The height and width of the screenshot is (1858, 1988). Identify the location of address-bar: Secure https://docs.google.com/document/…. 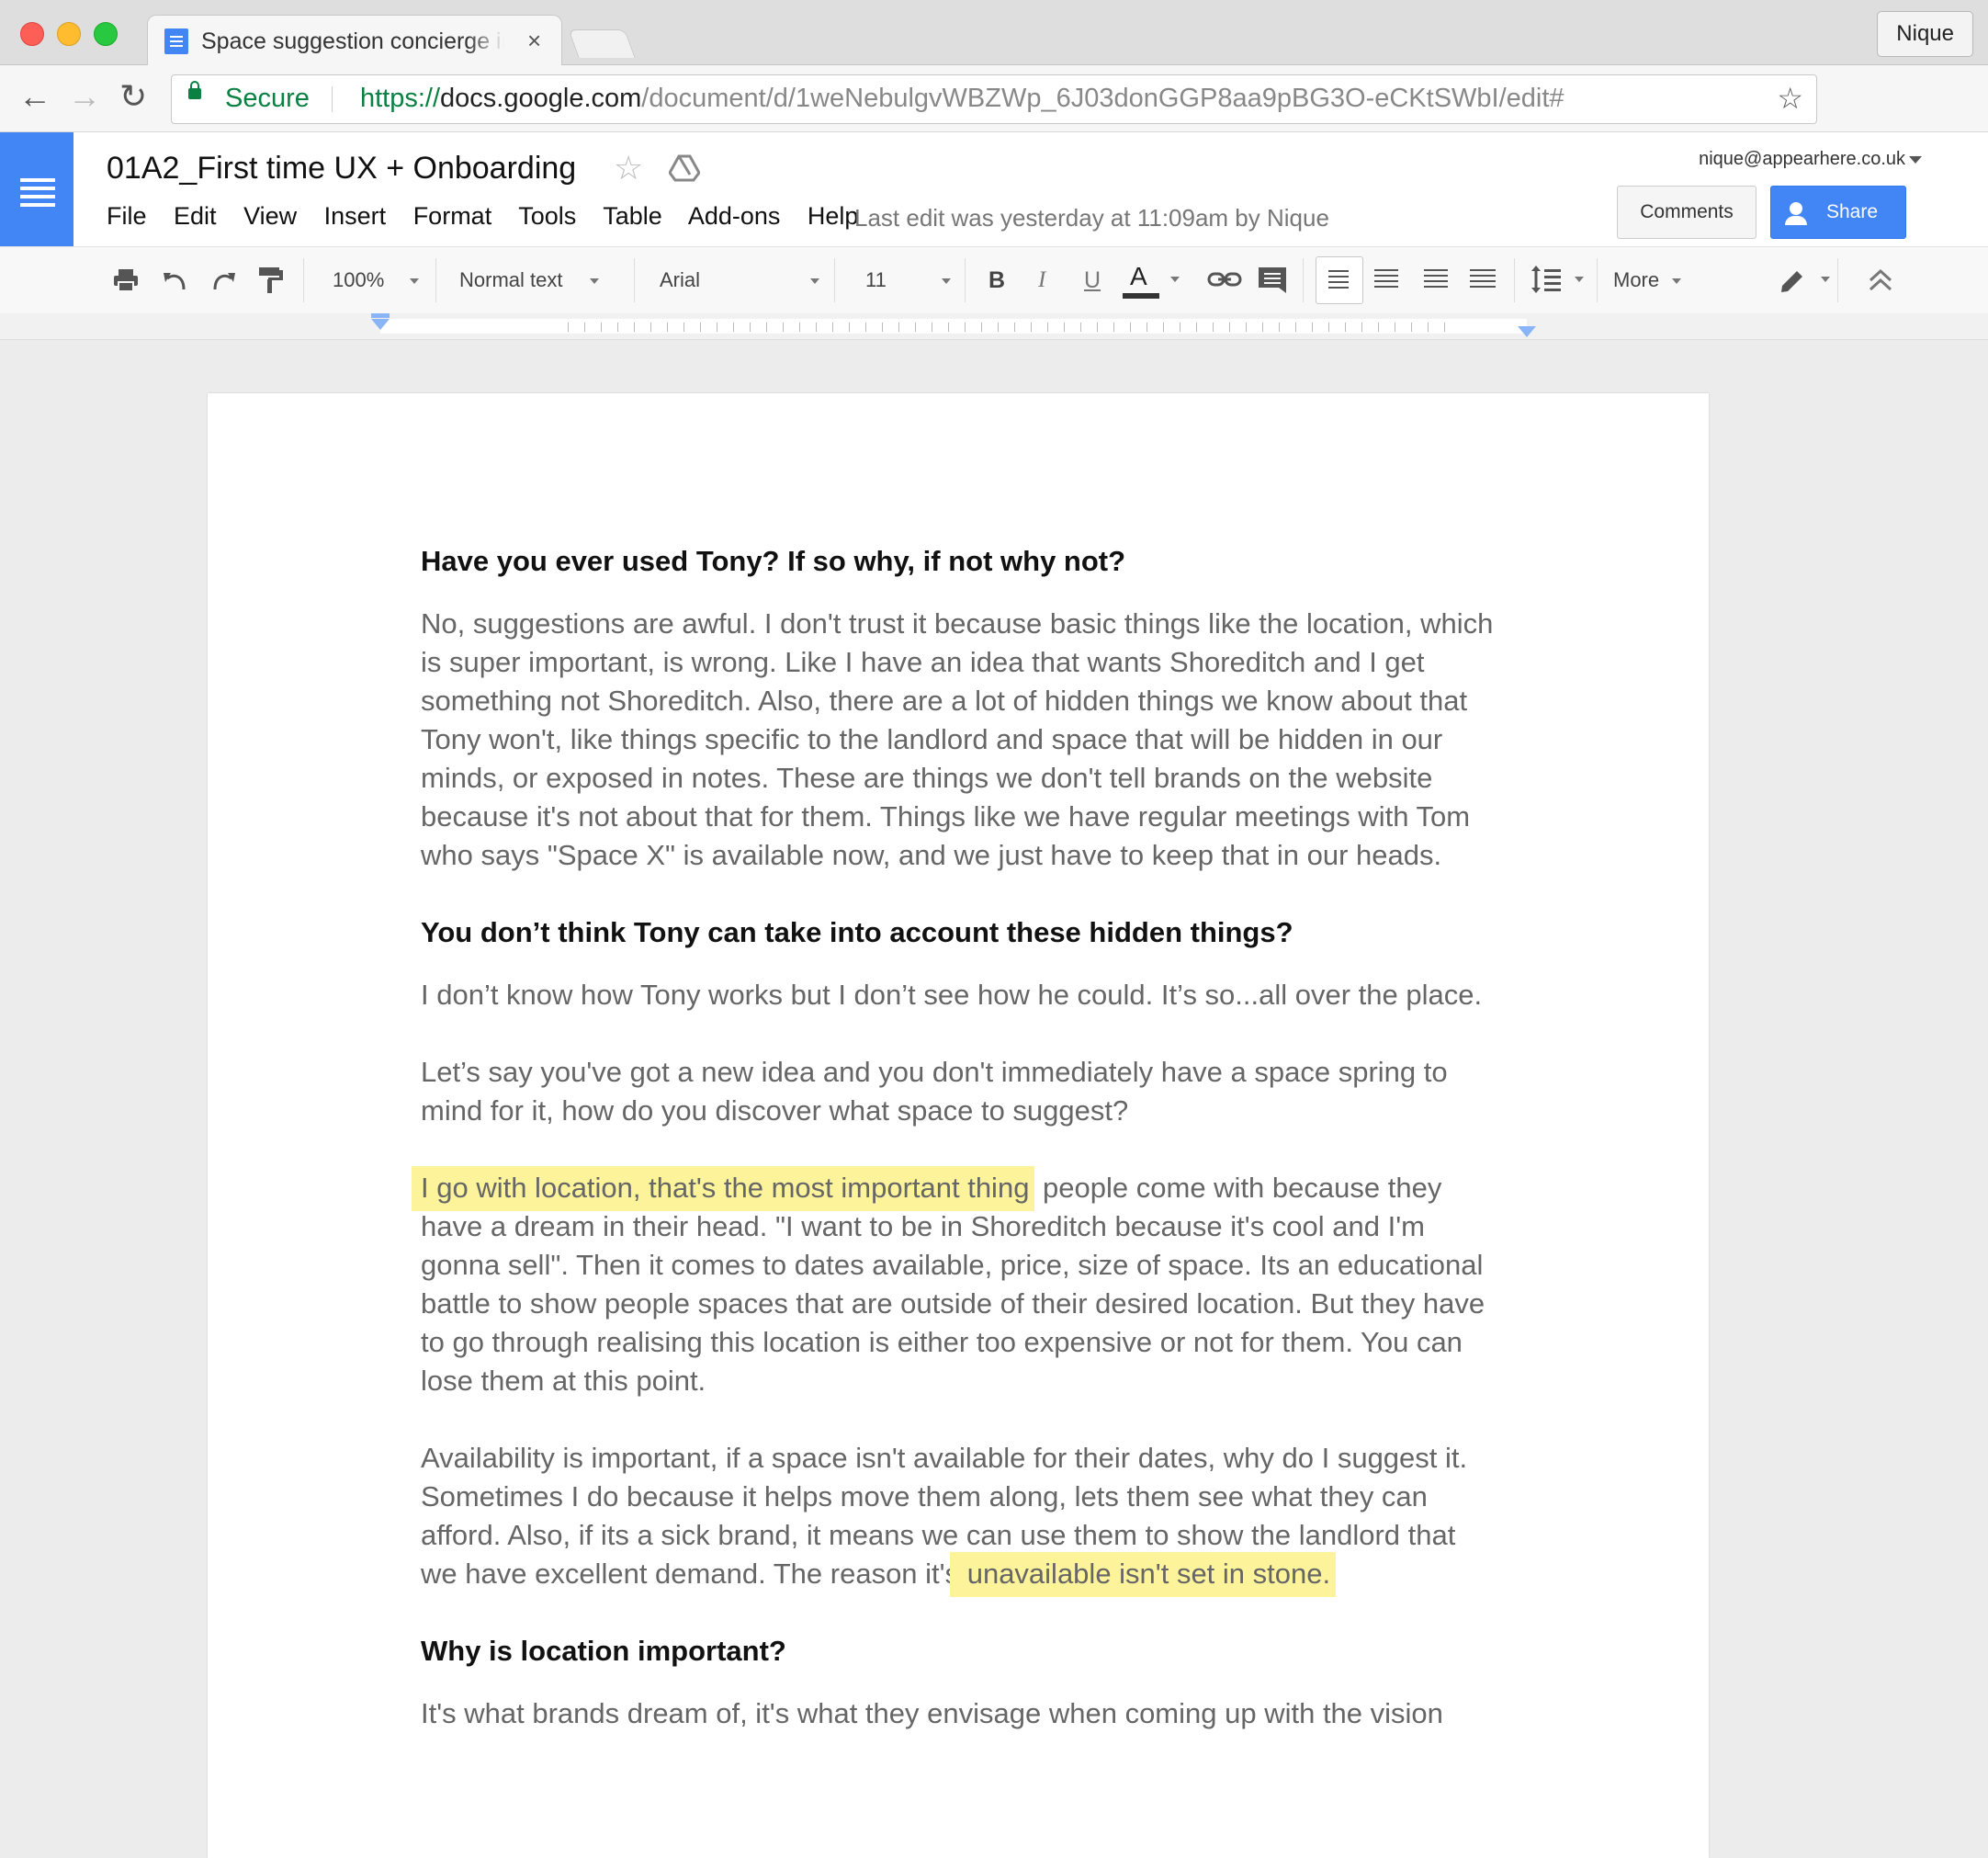
(994, 99).